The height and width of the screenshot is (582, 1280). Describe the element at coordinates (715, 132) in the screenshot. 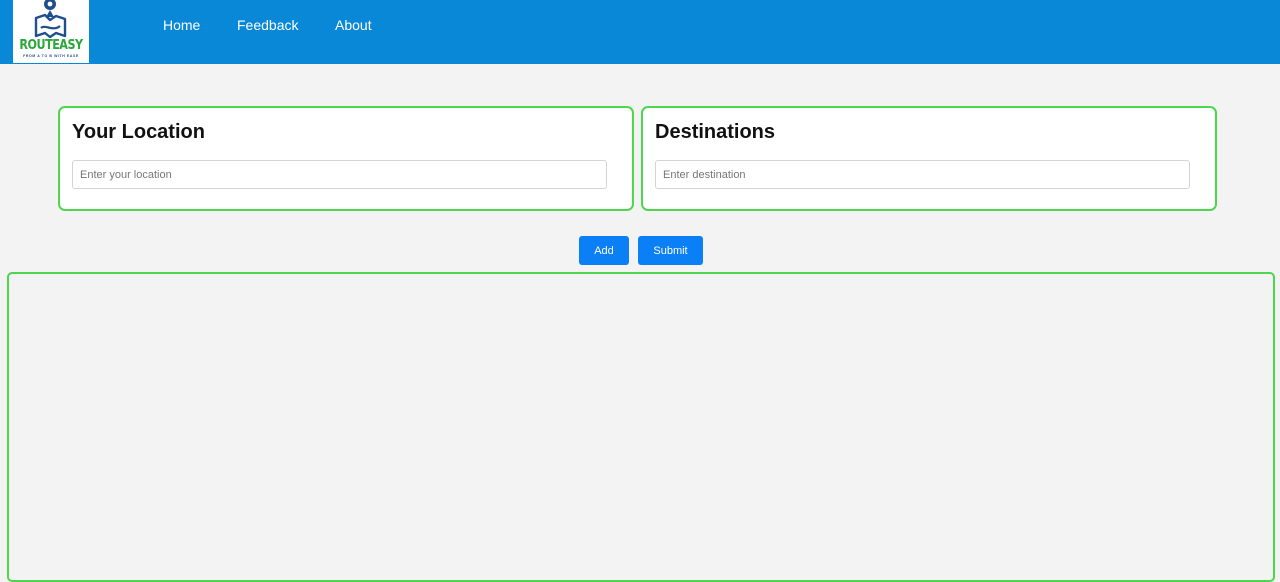

I see `destinations-card-title: Destinations` at that location.